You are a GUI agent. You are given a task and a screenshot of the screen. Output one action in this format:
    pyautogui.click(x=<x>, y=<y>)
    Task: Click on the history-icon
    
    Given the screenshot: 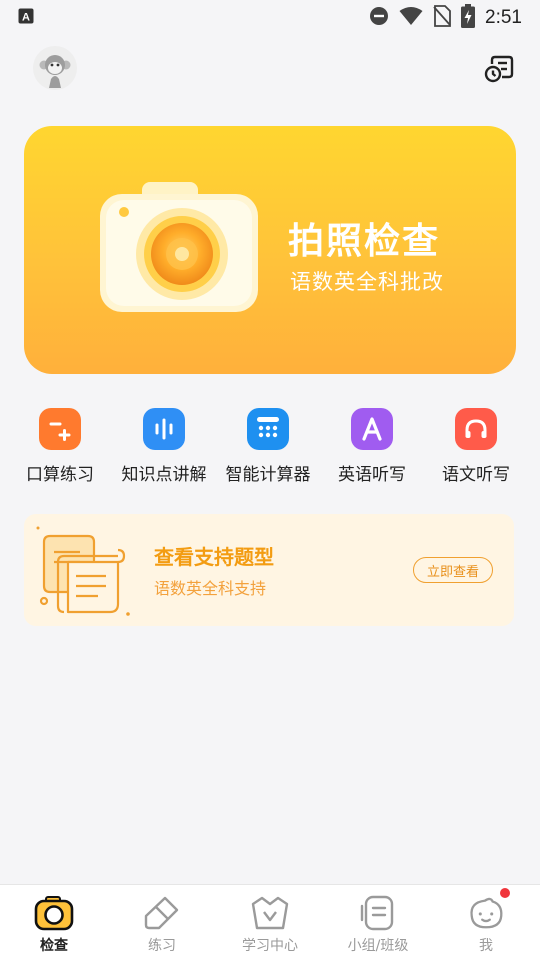 What is the action you would take?
    pyautogui.click(x=499, y=69)
    